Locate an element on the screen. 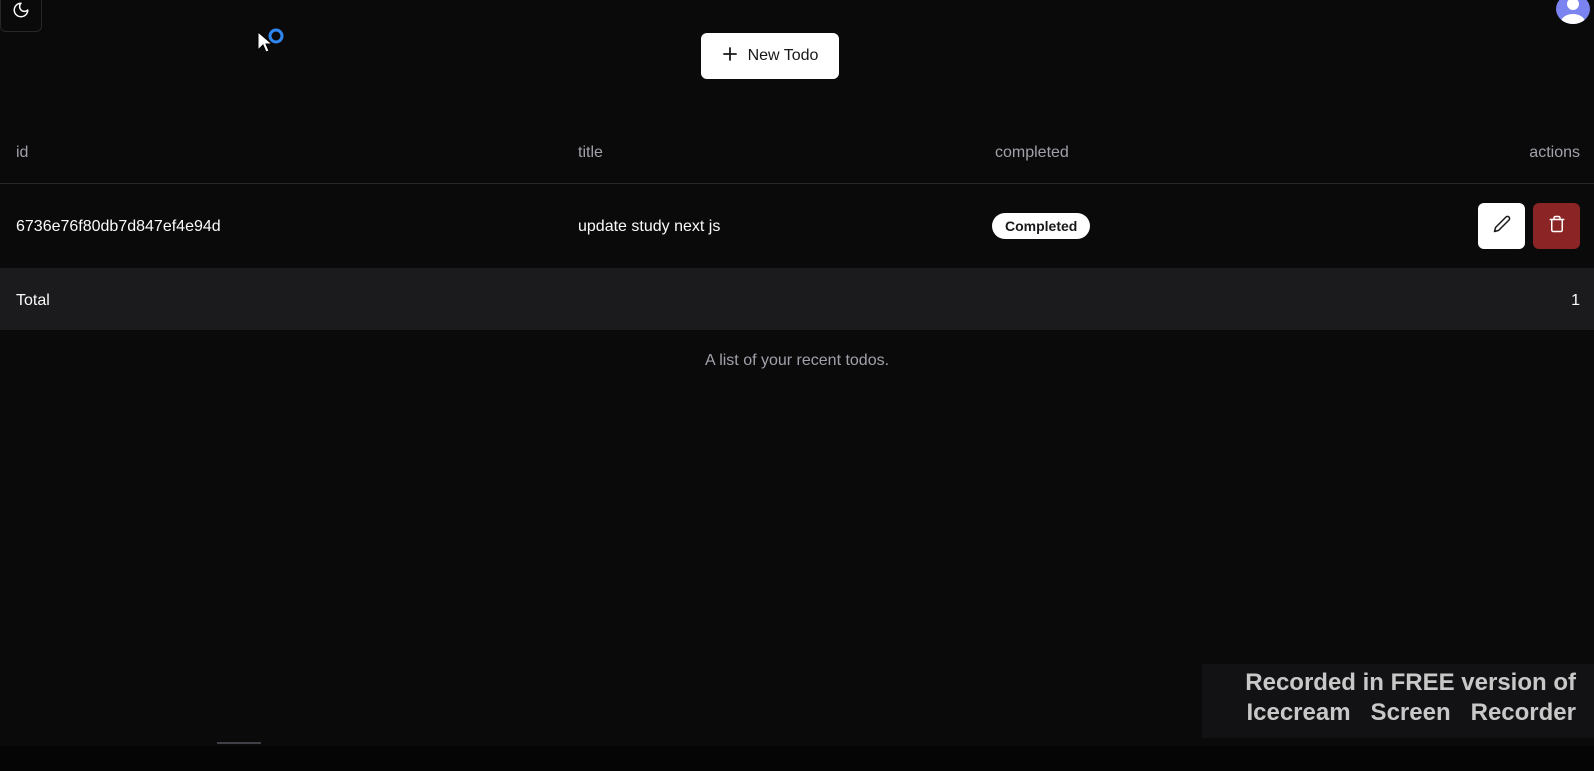 This screenshot has height=771, width=1594. mouse-cursor-icon is located at coordinates (271, 45).